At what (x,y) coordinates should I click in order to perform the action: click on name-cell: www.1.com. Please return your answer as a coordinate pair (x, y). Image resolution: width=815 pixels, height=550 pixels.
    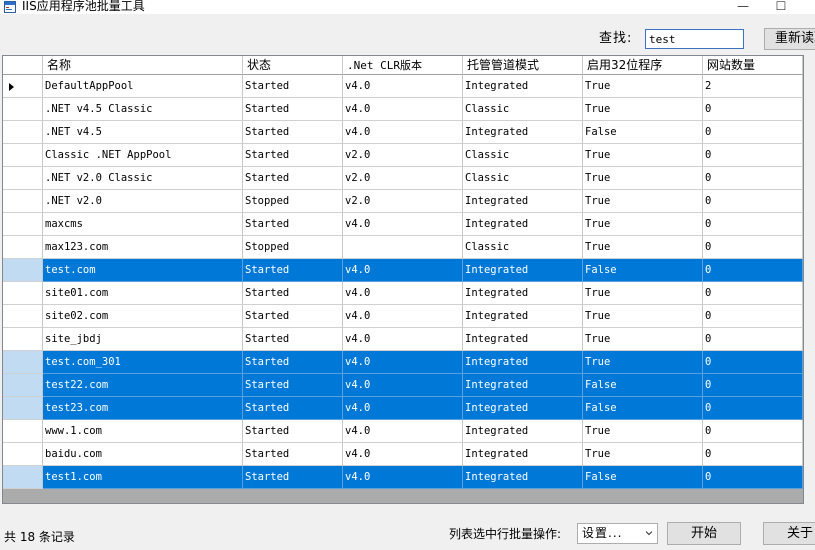
    Looking at the image, I should click on (143, 431).